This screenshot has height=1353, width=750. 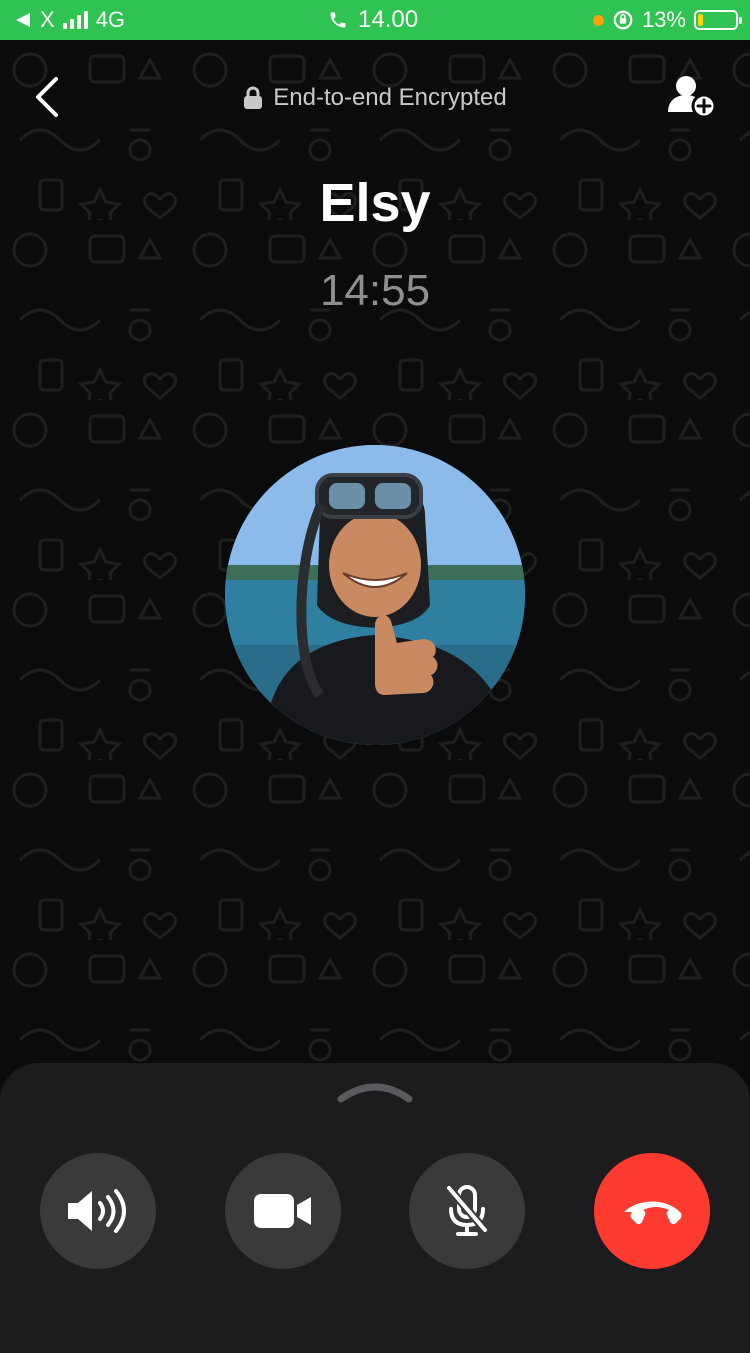 I want to click on status-left: X 4G, so click(x=69, y=20).